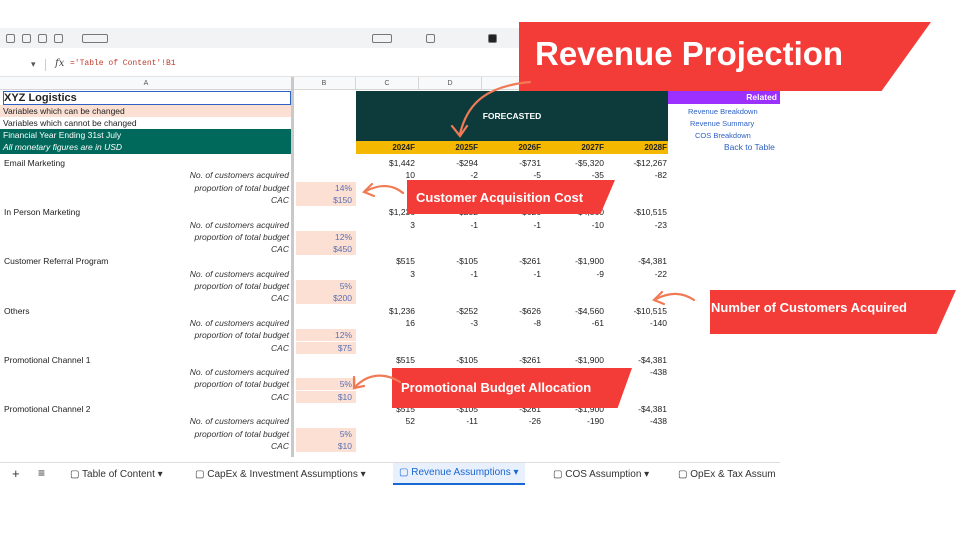 This screenshot has width=960, height=540. Describe the element at coordinates (495, 108) in the screenshot. I see `arrow-revenue-projection` at that location.